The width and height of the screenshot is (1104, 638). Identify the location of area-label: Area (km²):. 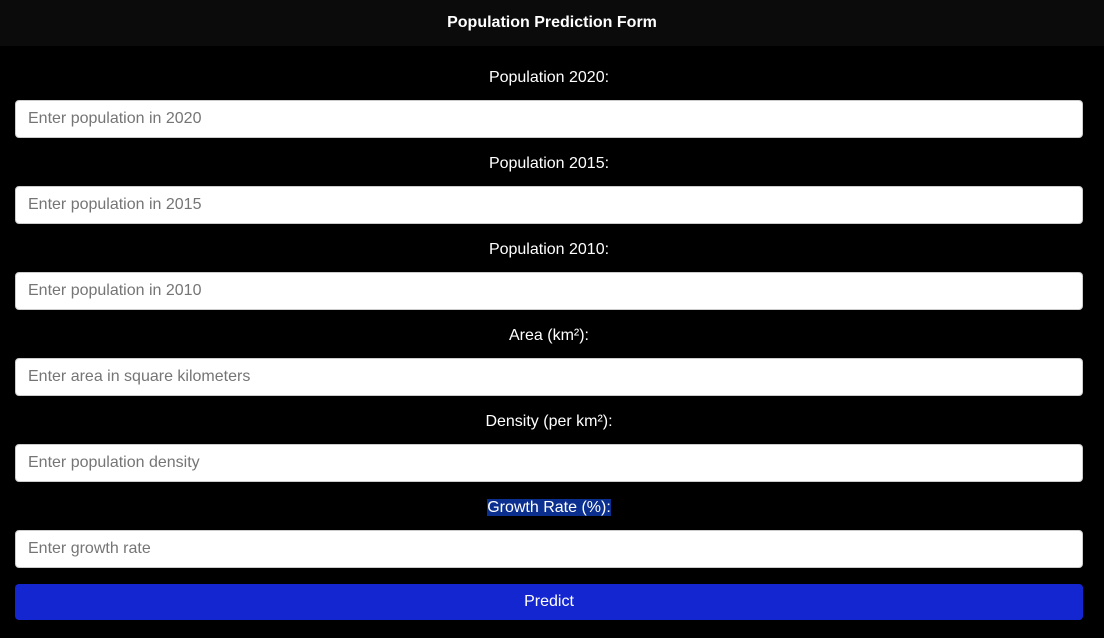
(549, 335).